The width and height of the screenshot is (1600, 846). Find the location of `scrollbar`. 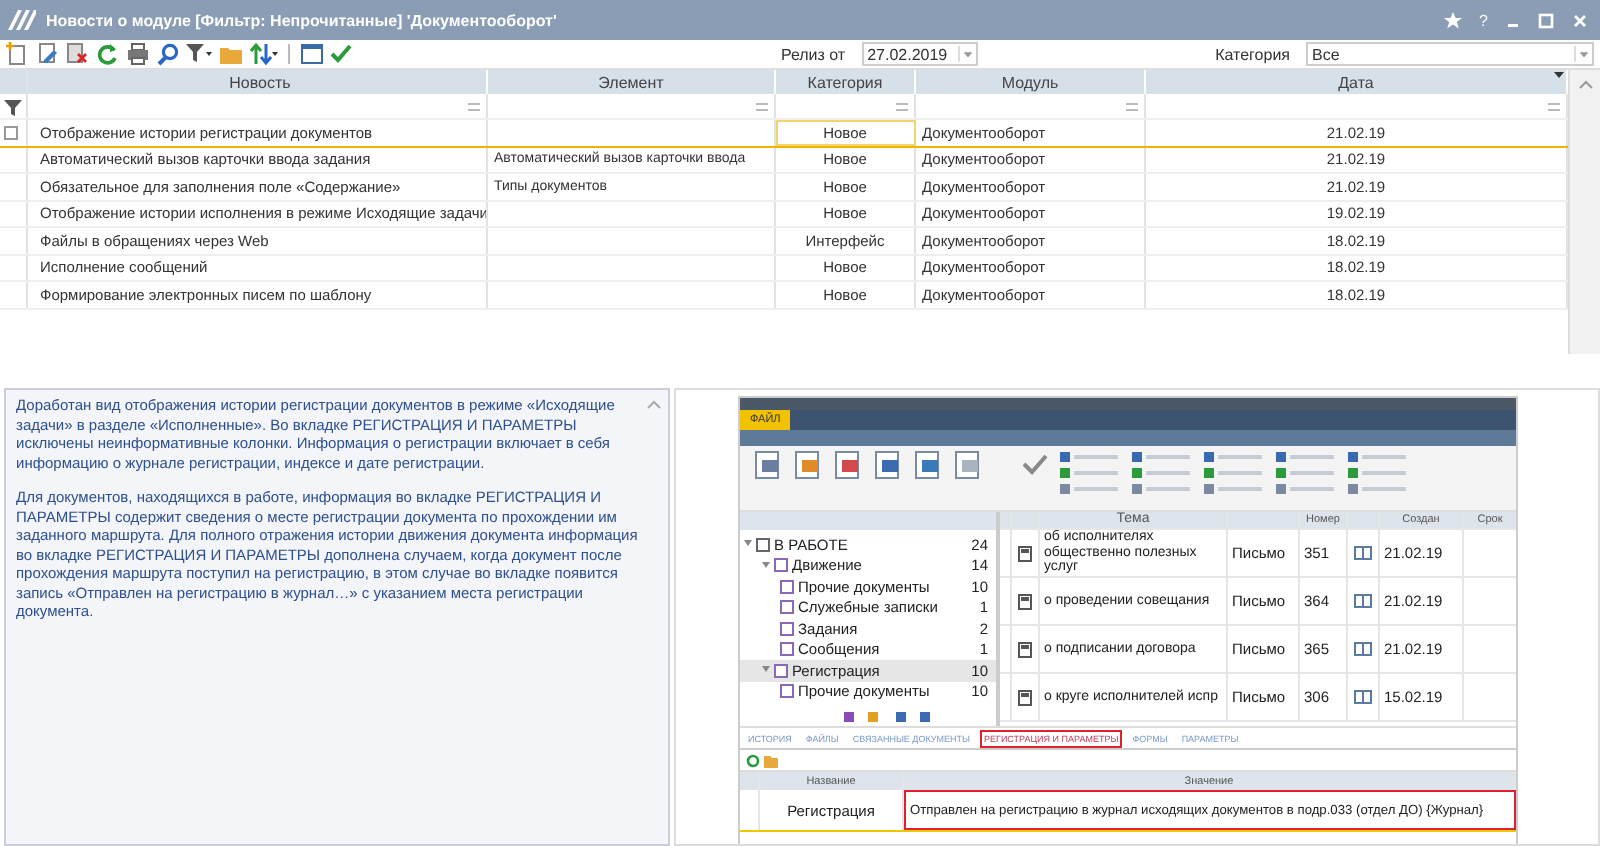

scrollbar is located at coordinates (1584, 212).